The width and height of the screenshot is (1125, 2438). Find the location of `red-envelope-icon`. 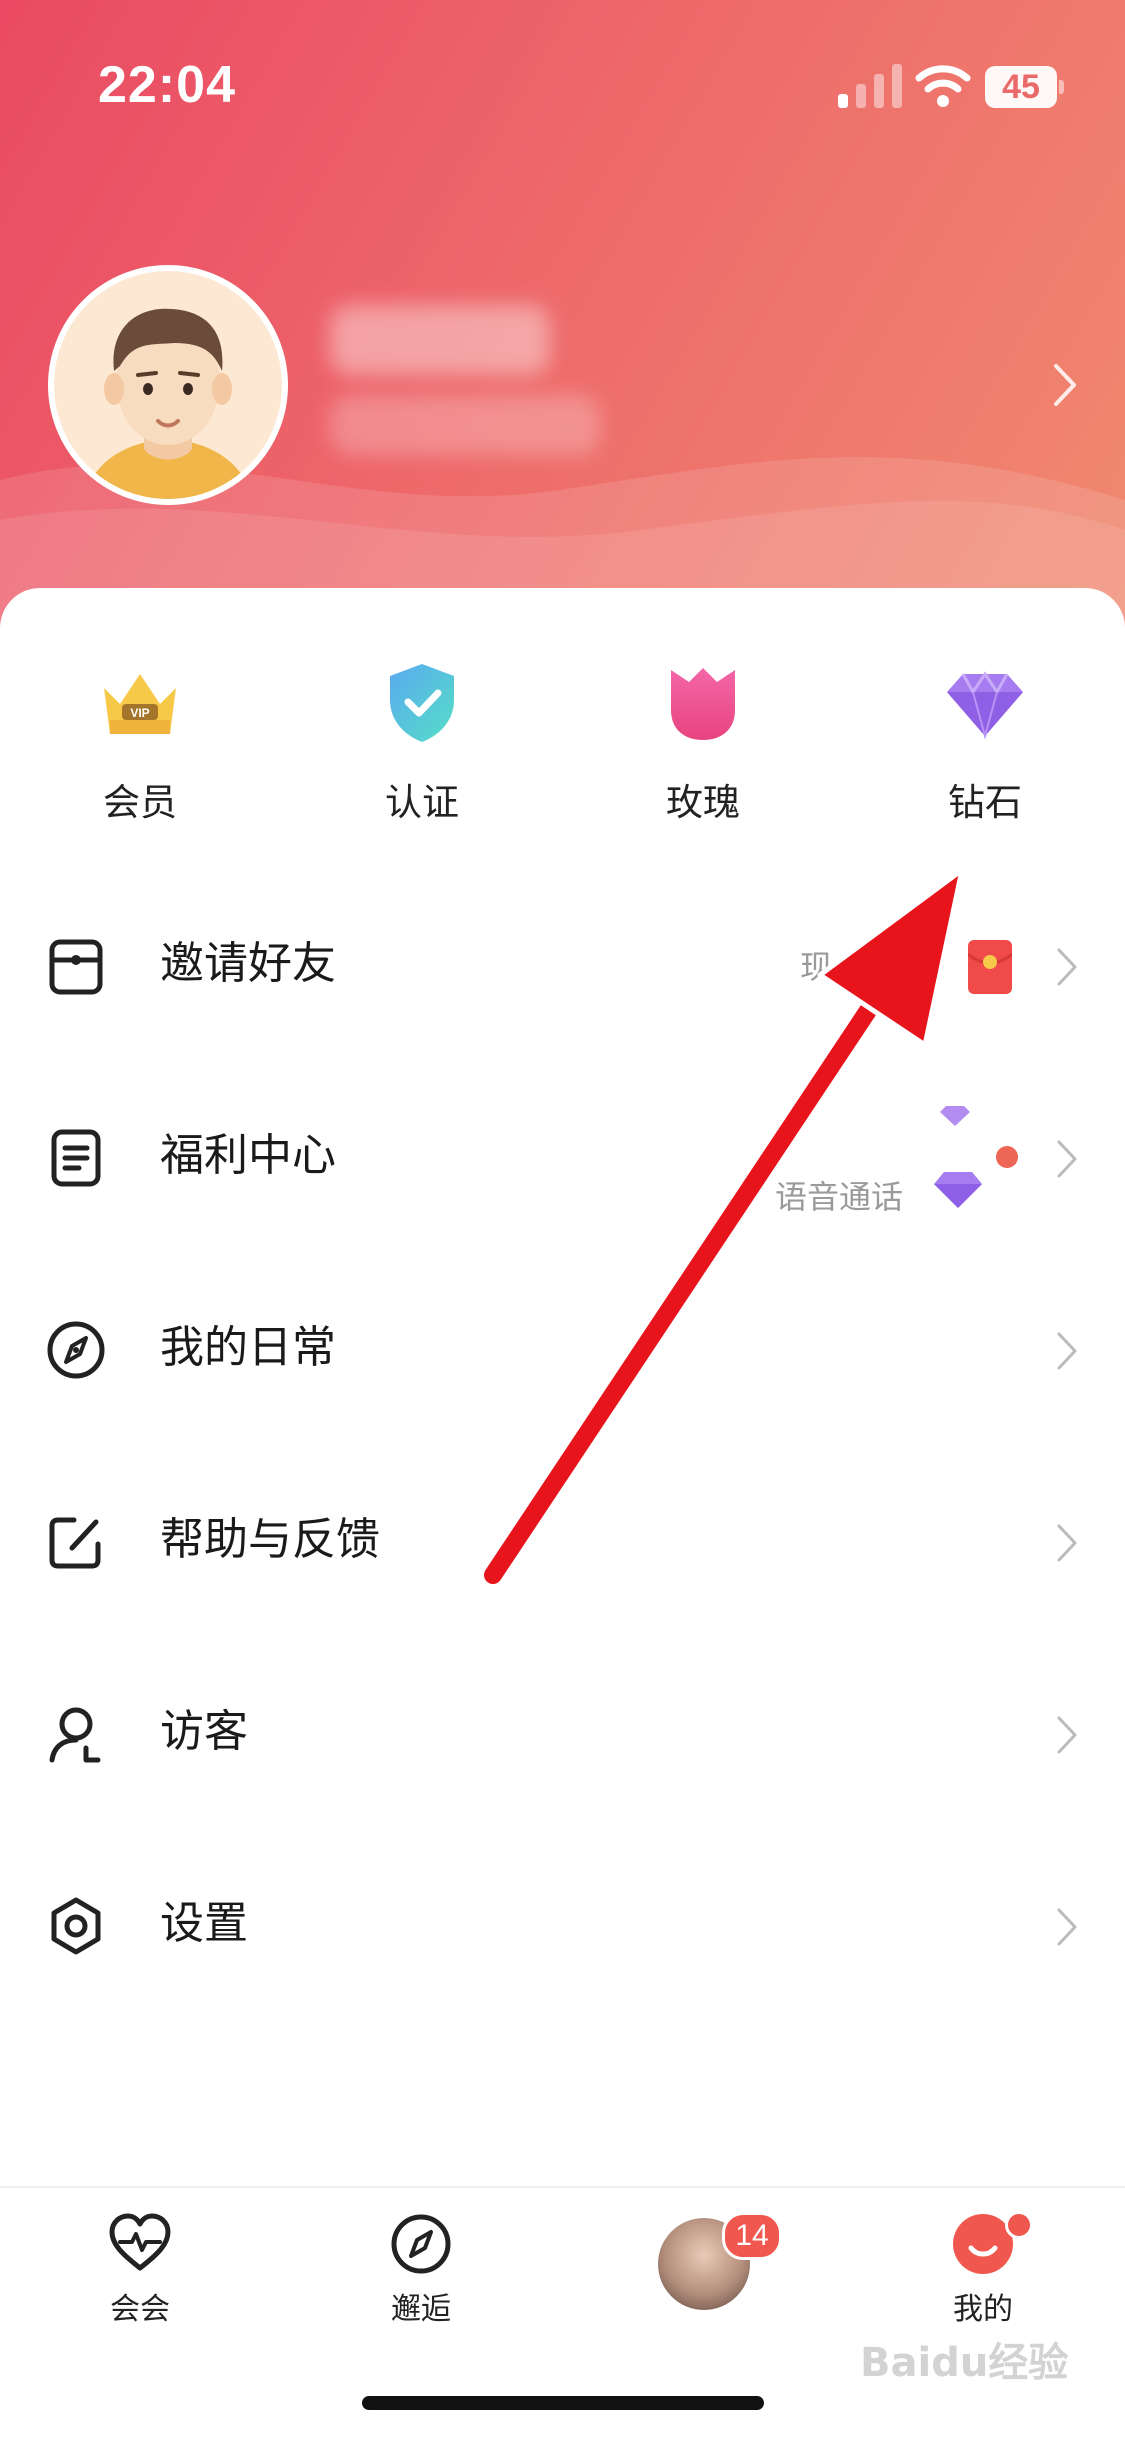

red-envelope-icon is located at coordinates (990, 967).